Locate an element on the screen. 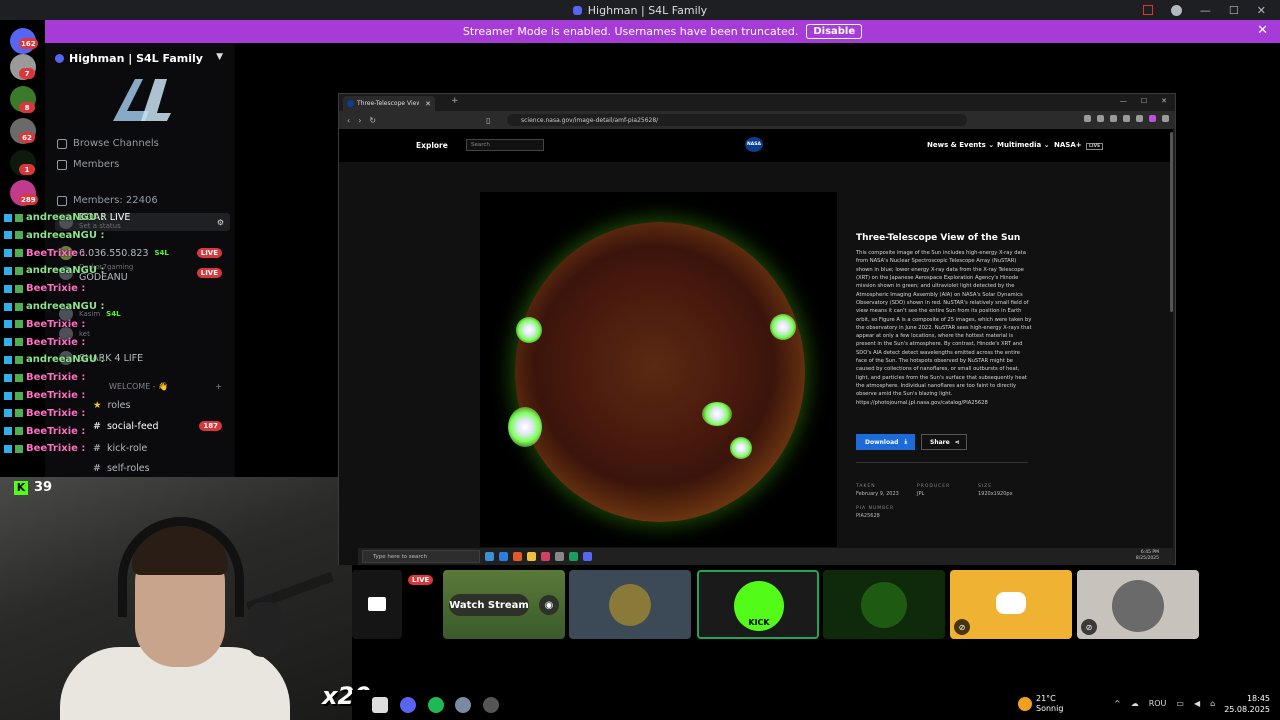 Image resolution: width=1280 pixels, height=720 pixels. eye-icon: ◉ is located at coordinates (549, 605).